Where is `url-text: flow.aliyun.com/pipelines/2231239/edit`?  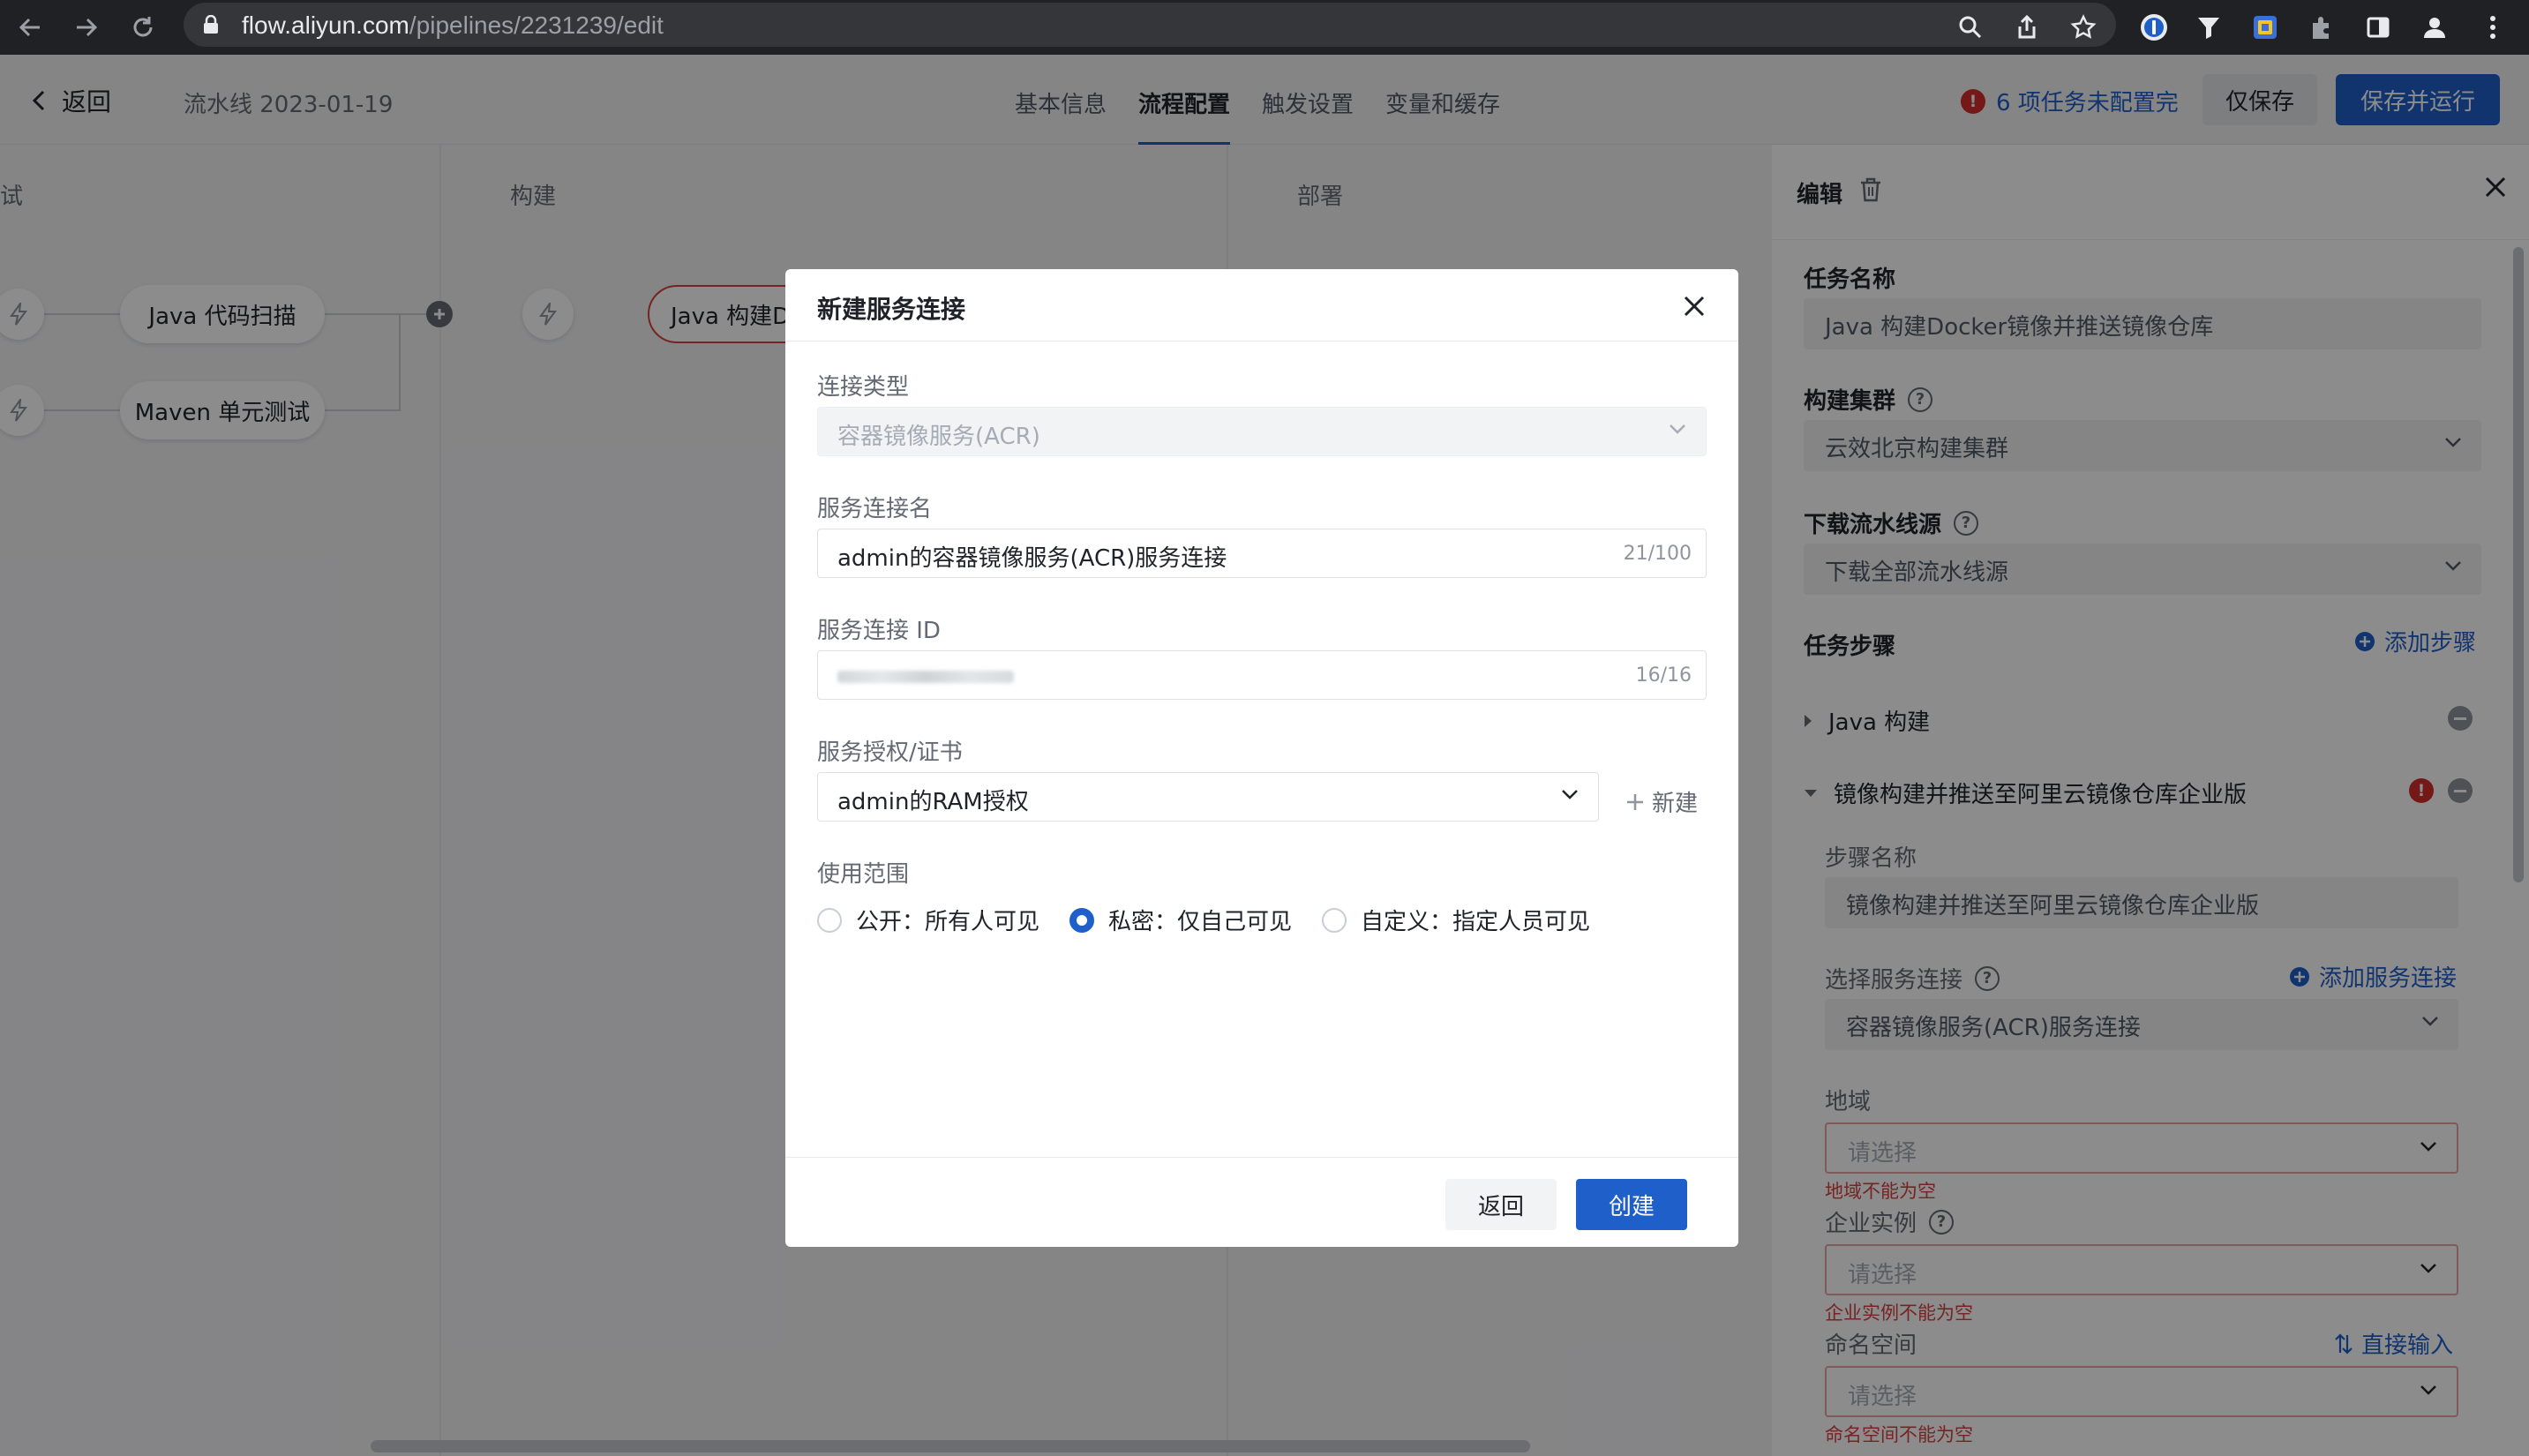
url-text: flow.aliyun.com/pipelines/2231239/edit is located at coordinates (453, 25).